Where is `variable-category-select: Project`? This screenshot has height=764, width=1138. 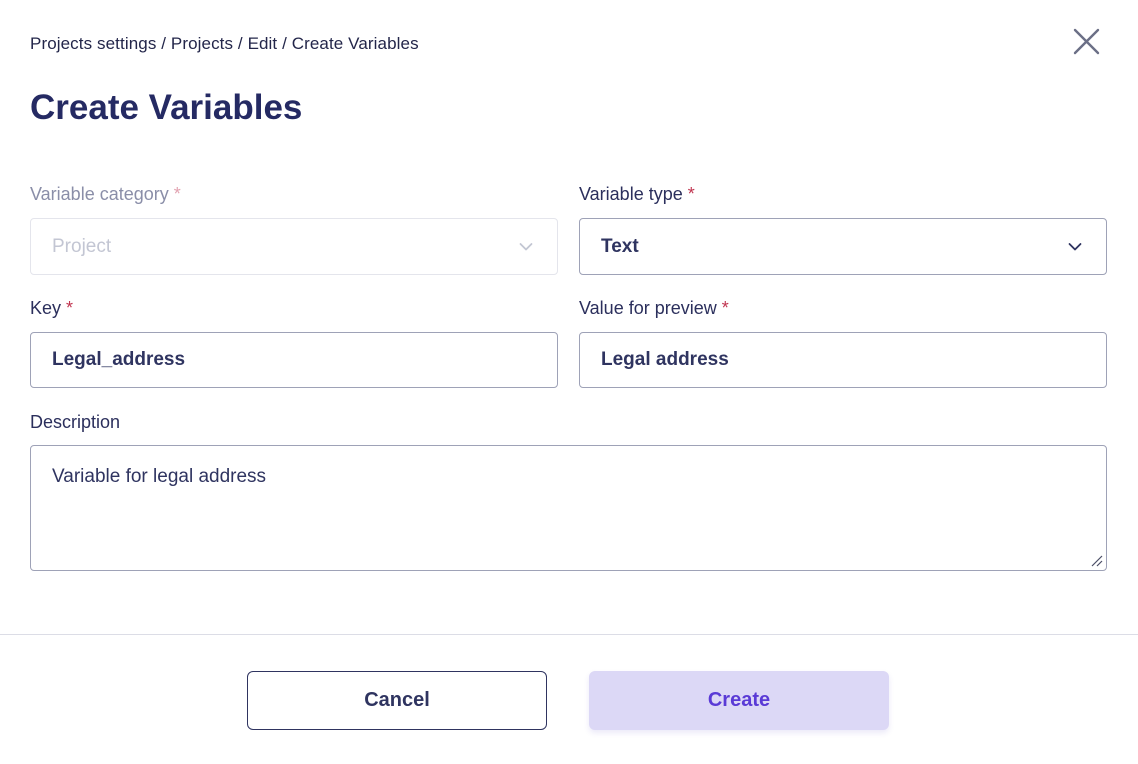 variable-category-select: Project is located at coordinates (294, 246).